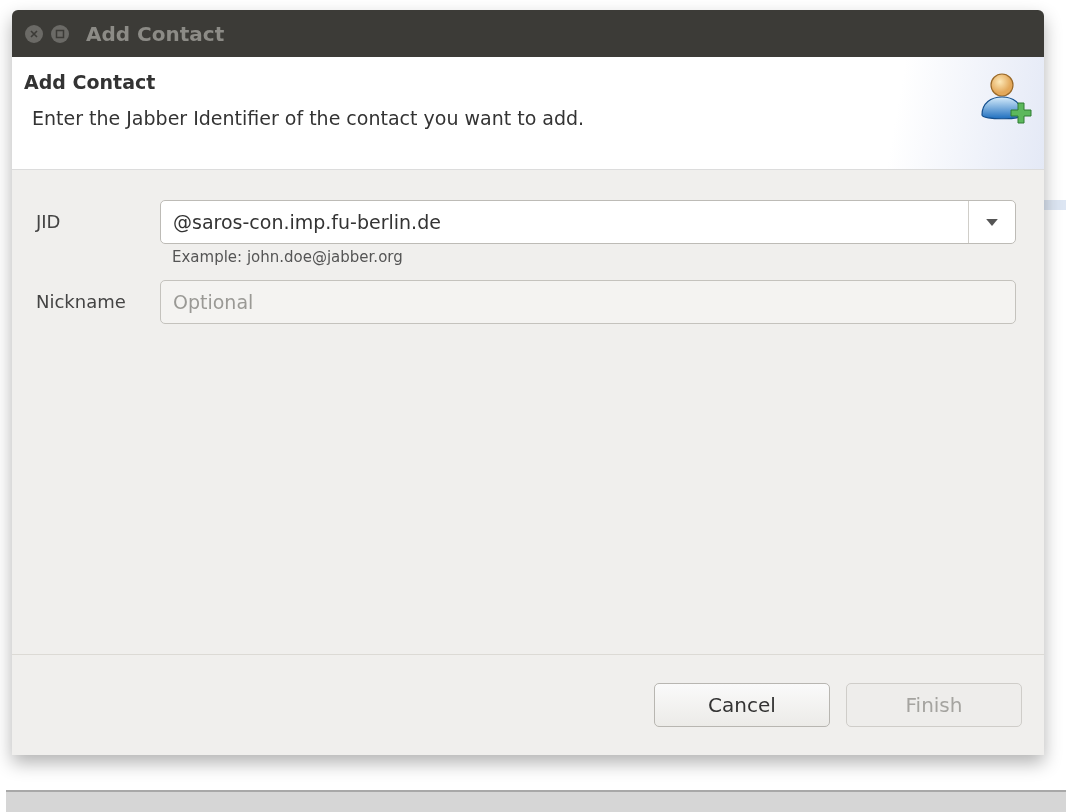 The image size is (1066, 812). What do you see at coordinates (992, 222) in the screenshot?
I see `caret-icon` at bounding box center [992, 222].